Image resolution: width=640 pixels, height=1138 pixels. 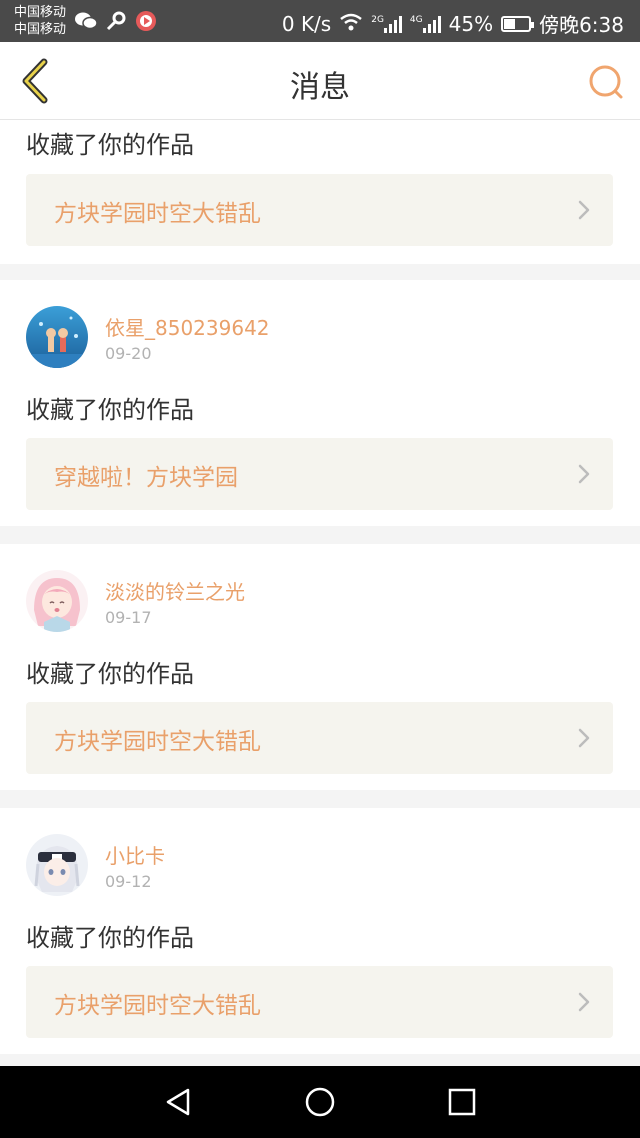 I want to click on clock: 傍晚6:38, so click(x=581, y=25).